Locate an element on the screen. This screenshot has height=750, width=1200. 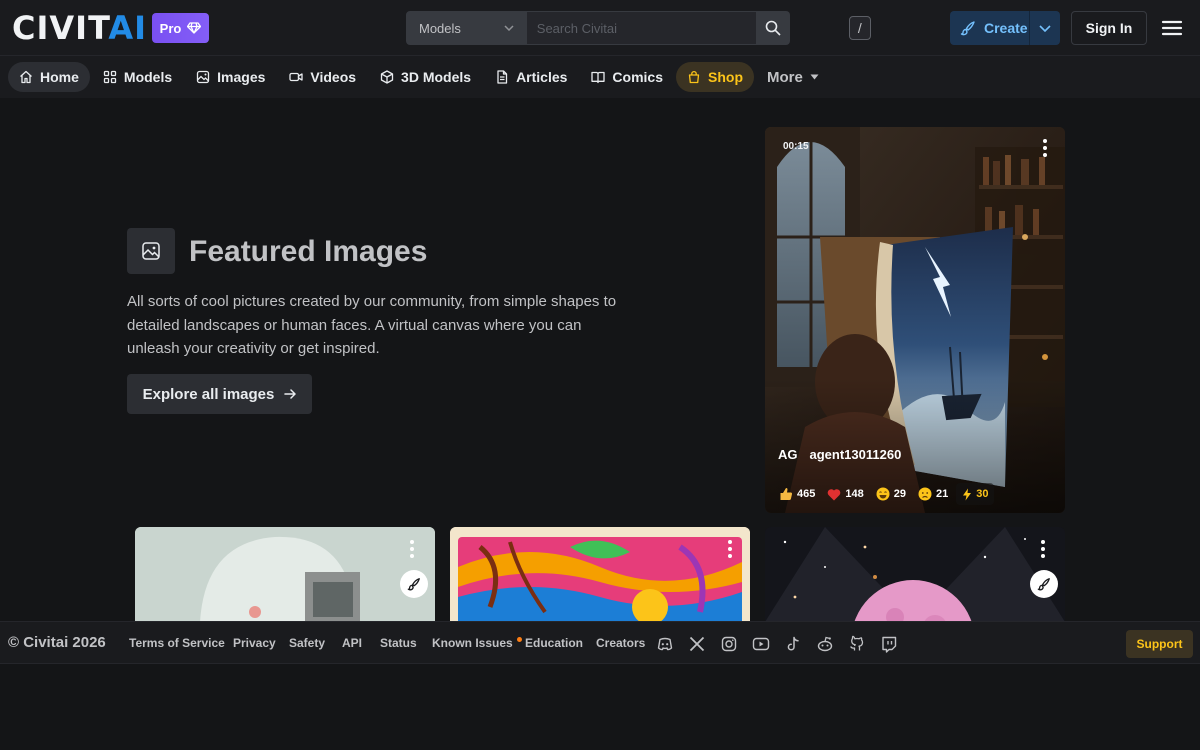
card-image-psychedelic is located at coordinates (600, 574).